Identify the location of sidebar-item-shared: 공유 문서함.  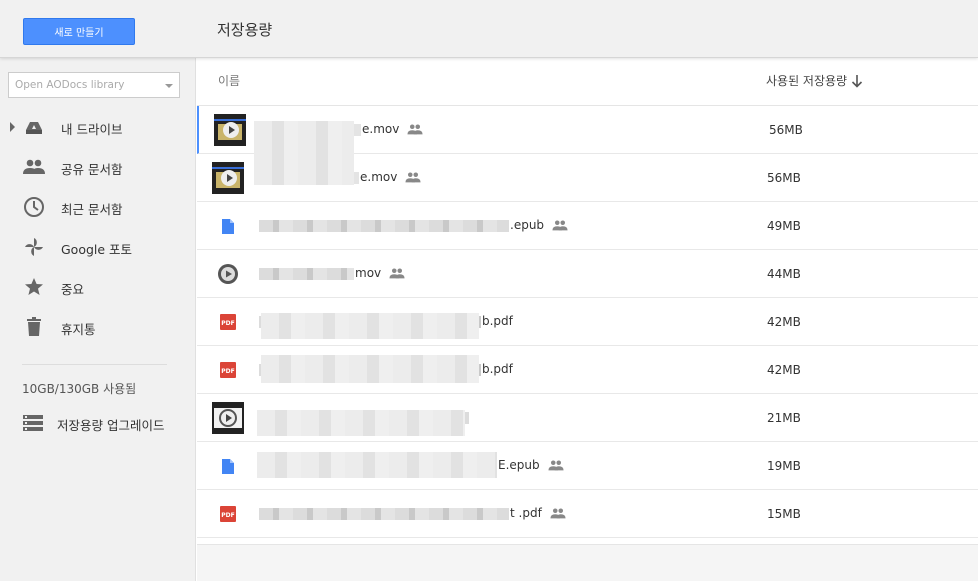
(98, 167).